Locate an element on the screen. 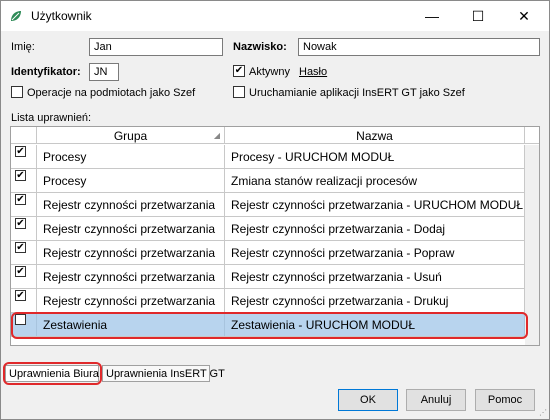  imie-label: Imię: is located at coordinates (23, 47).